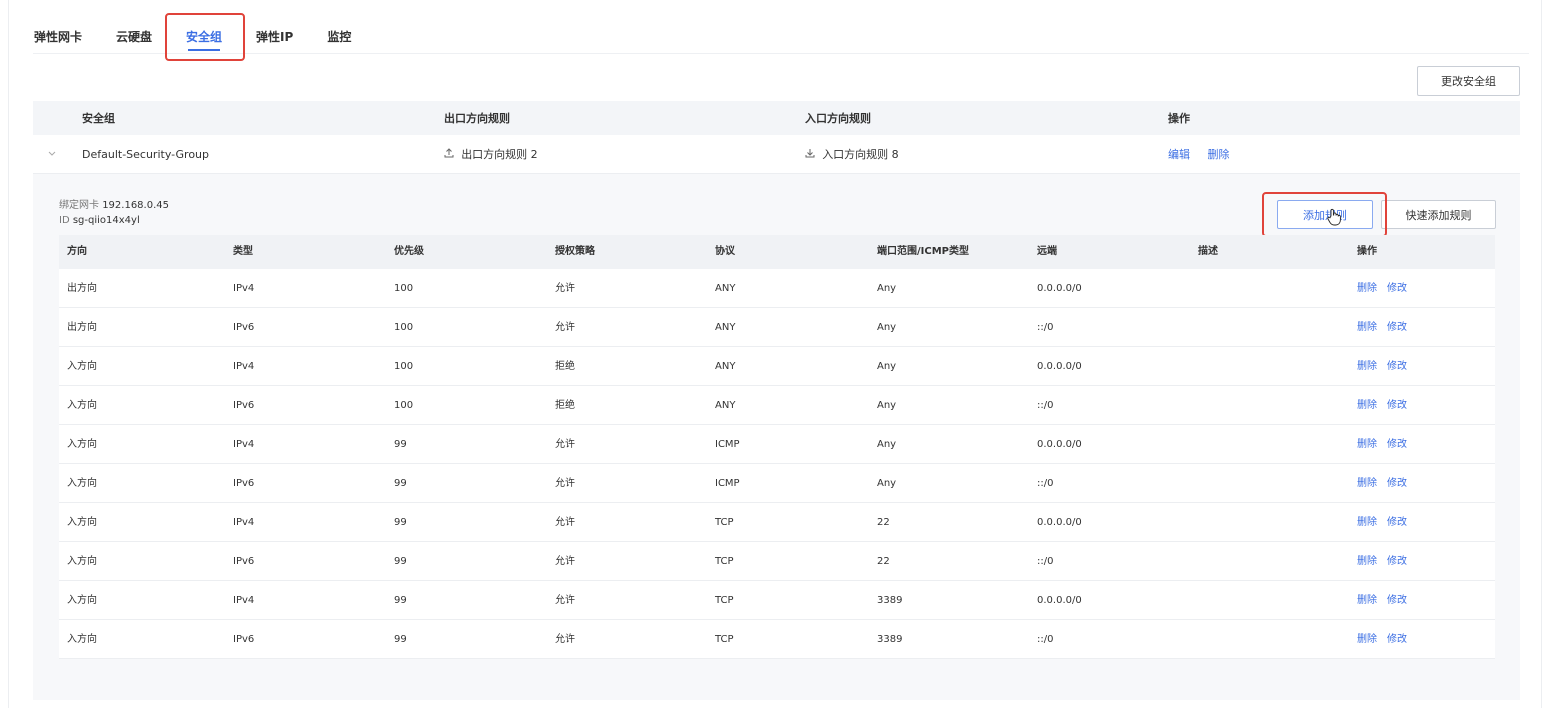 This screenshot has height=708, width=1550. Describe the element at coordinates (1438, 214) in the screenshot. I see `quick-add-rule-button: 快速添加规则` at that location.